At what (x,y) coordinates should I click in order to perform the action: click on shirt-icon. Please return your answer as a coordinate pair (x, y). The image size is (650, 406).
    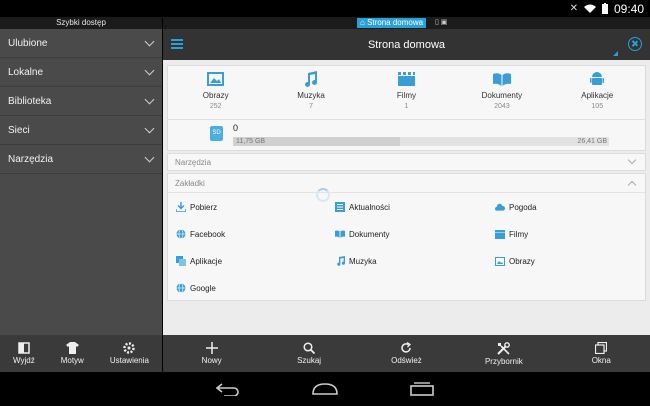
    Looking at the image, I should click on (72, 348).